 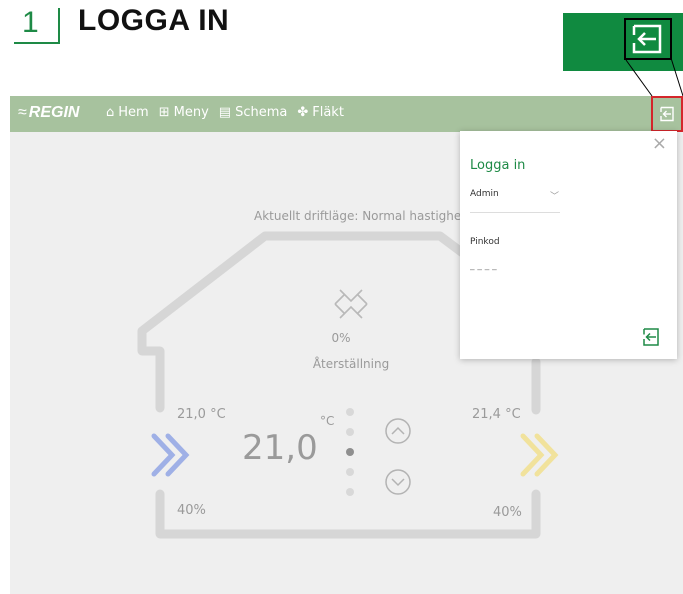 What do you see at coordinates (154, 20) in the screenshot?
I see `step-title: LOGGA IN` at bounding box center [154, 20].